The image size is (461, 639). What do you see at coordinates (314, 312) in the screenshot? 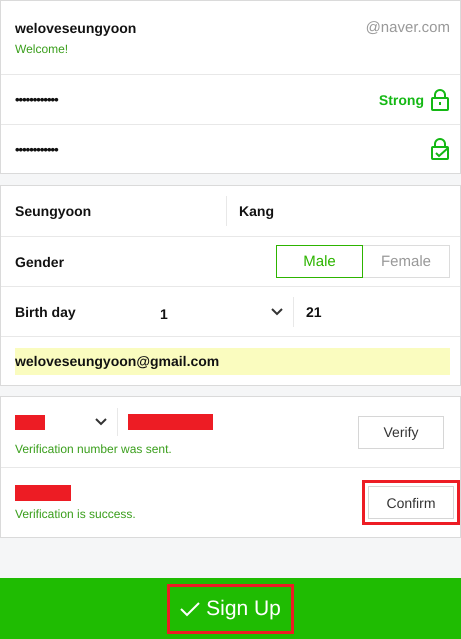
I see `birth-day-field: 21` at bounding box center [314, 312].